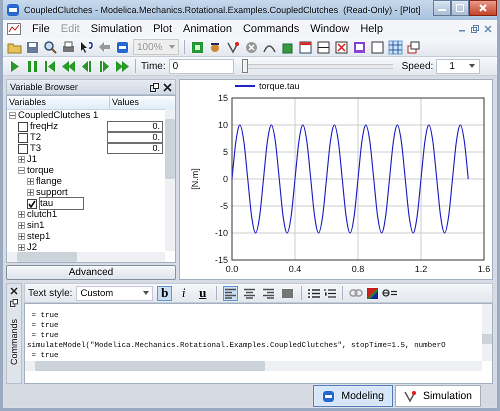 This screenshot has width=500, height=411. What do you see at coordinates (201, 66) in the screenshot?
I see `time-field: 0` at bounding box center [201, 66].